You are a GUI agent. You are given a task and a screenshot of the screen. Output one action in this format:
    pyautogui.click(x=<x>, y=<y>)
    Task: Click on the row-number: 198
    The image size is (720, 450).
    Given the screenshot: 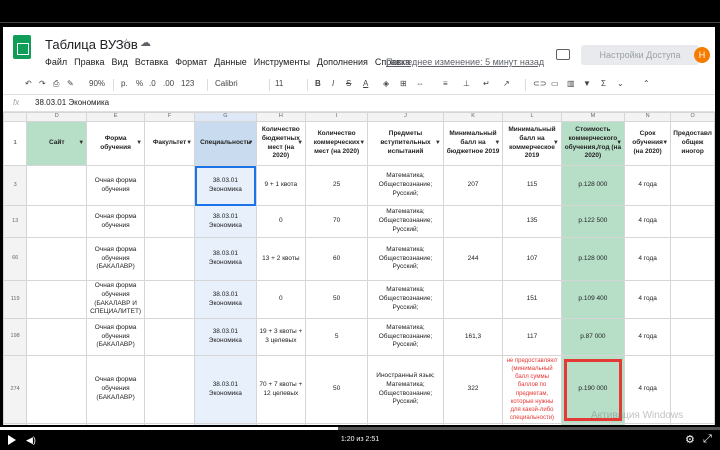 What is the action you would take?
    pyautogui.click(x=15, y=337)
    